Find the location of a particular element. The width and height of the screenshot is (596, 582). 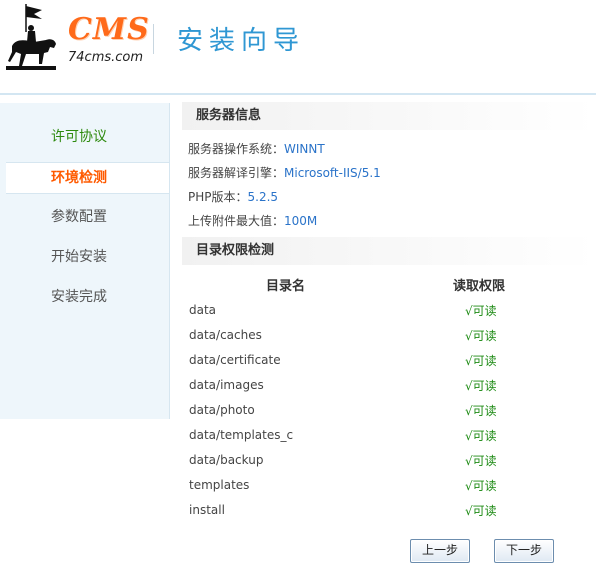

php-version-row: PHP版本：5.2.5 is located at coordinates (233, 196).